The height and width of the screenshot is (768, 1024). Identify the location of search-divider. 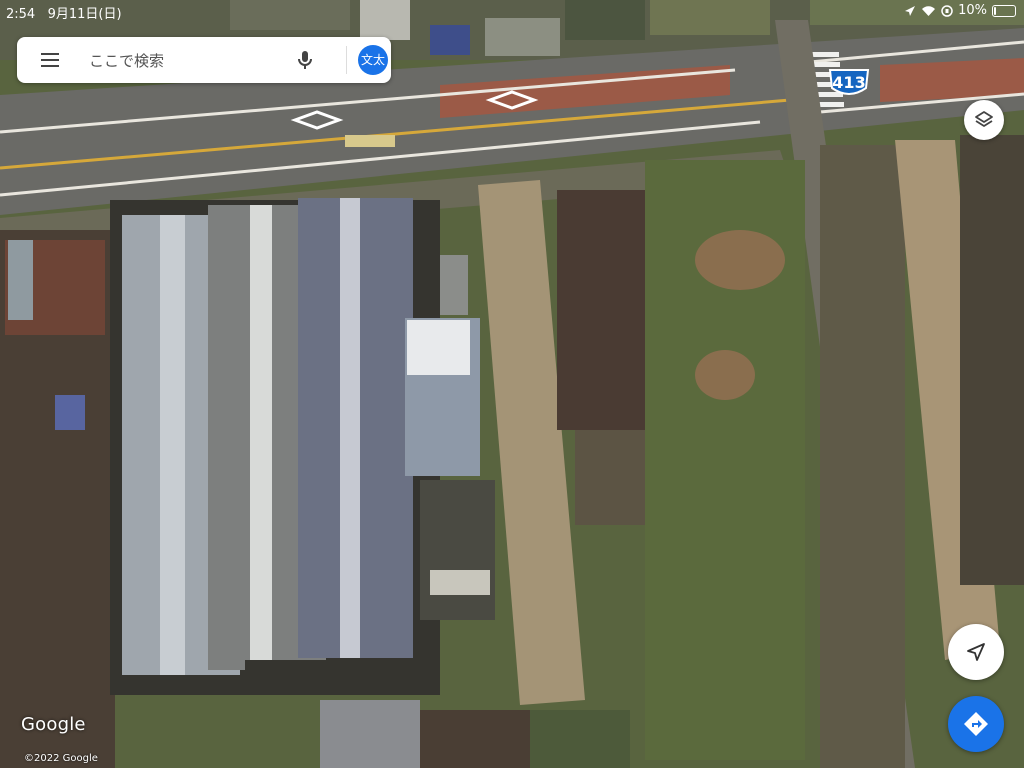
(346, 60).